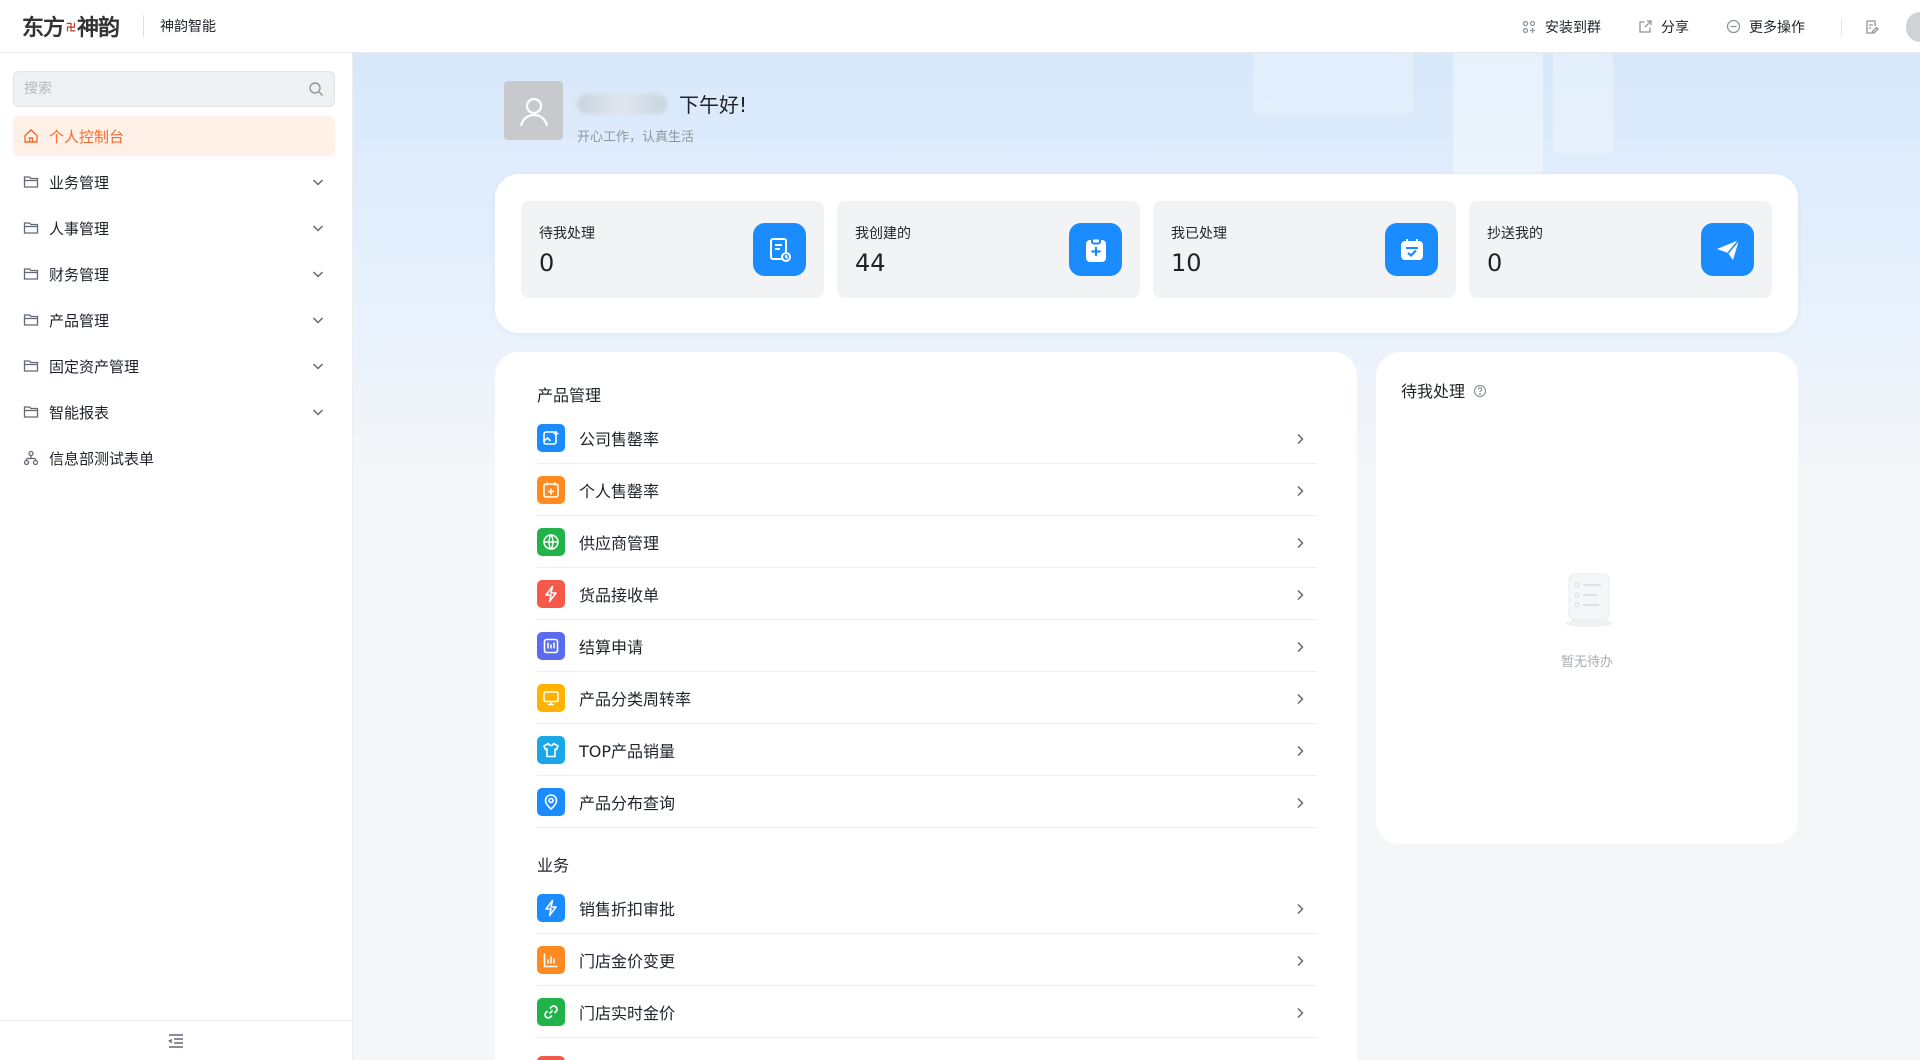  Describe the element at coordinates (927, 646) in the screenshot. I see `list-item-settlement-application: 结算申请` at that location.